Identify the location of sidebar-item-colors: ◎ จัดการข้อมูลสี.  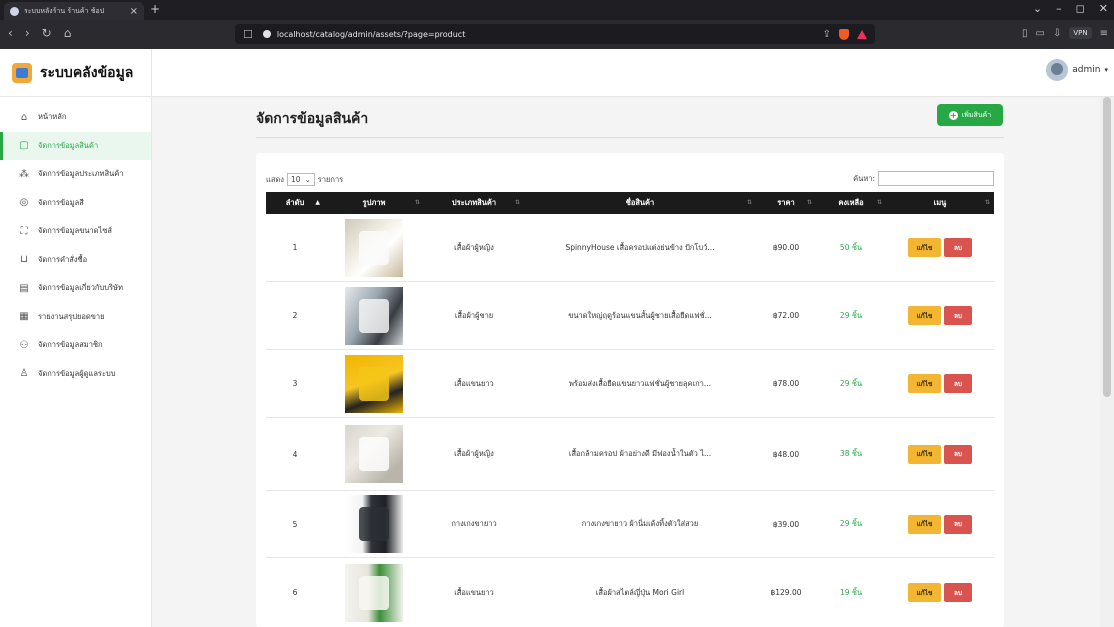
(75, 203).